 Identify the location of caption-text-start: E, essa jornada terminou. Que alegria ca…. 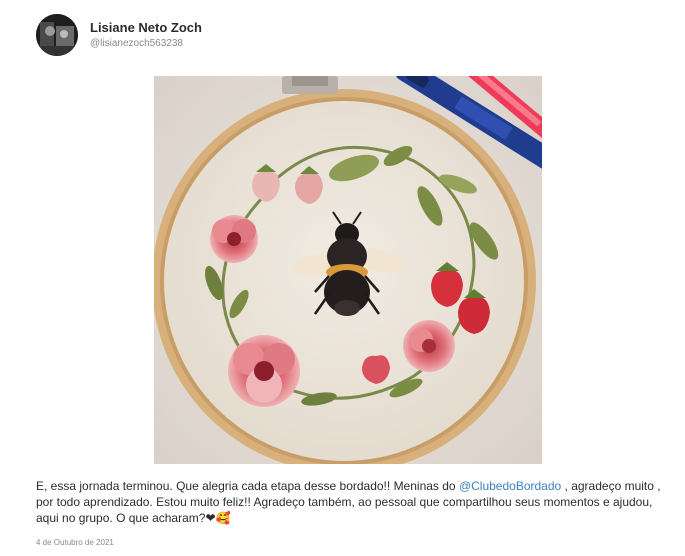
(247, 486).